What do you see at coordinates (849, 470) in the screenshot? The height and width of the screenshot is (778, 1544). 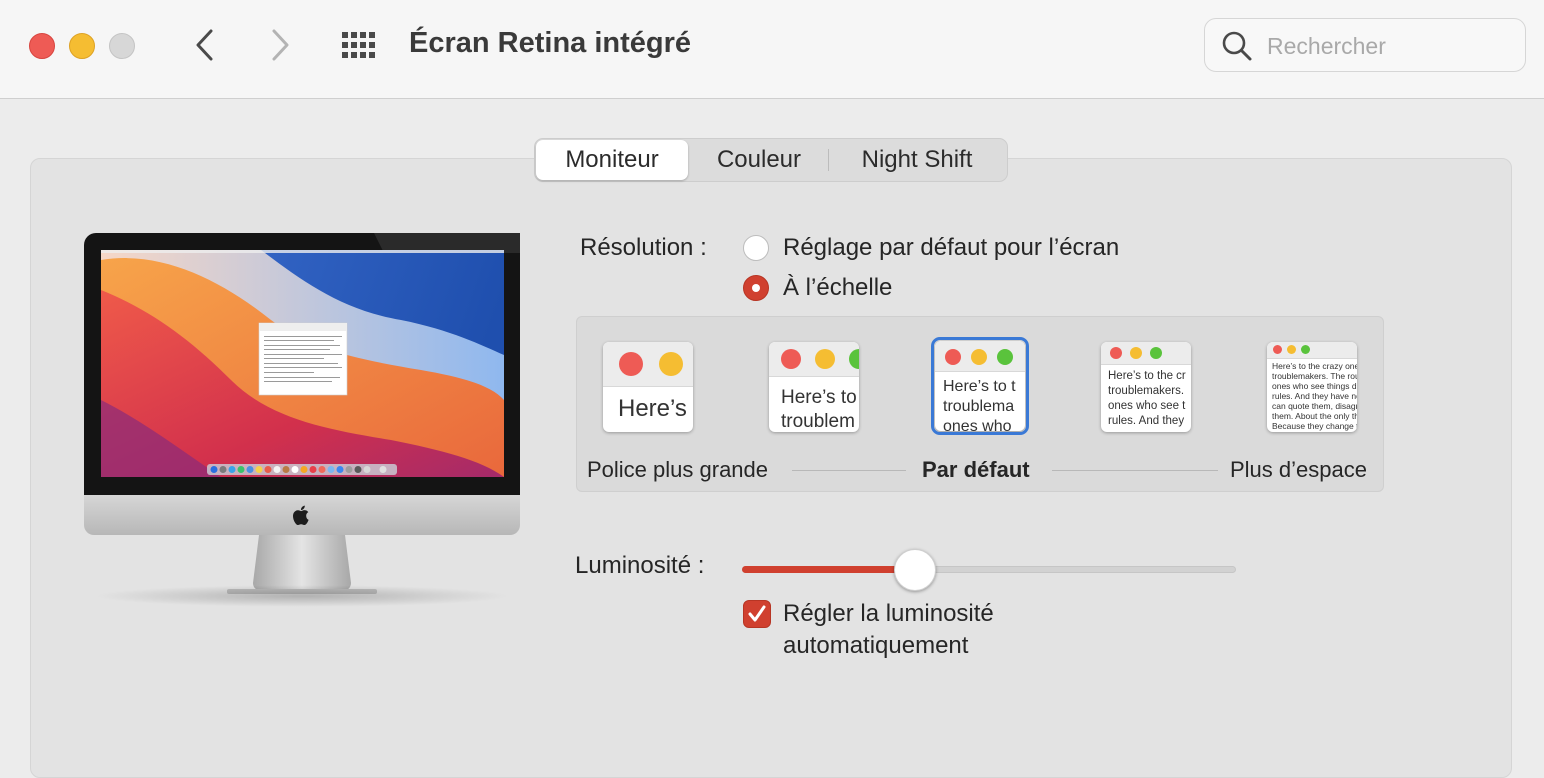 I see `scale-divider-left` at bounding box center [849, 470].